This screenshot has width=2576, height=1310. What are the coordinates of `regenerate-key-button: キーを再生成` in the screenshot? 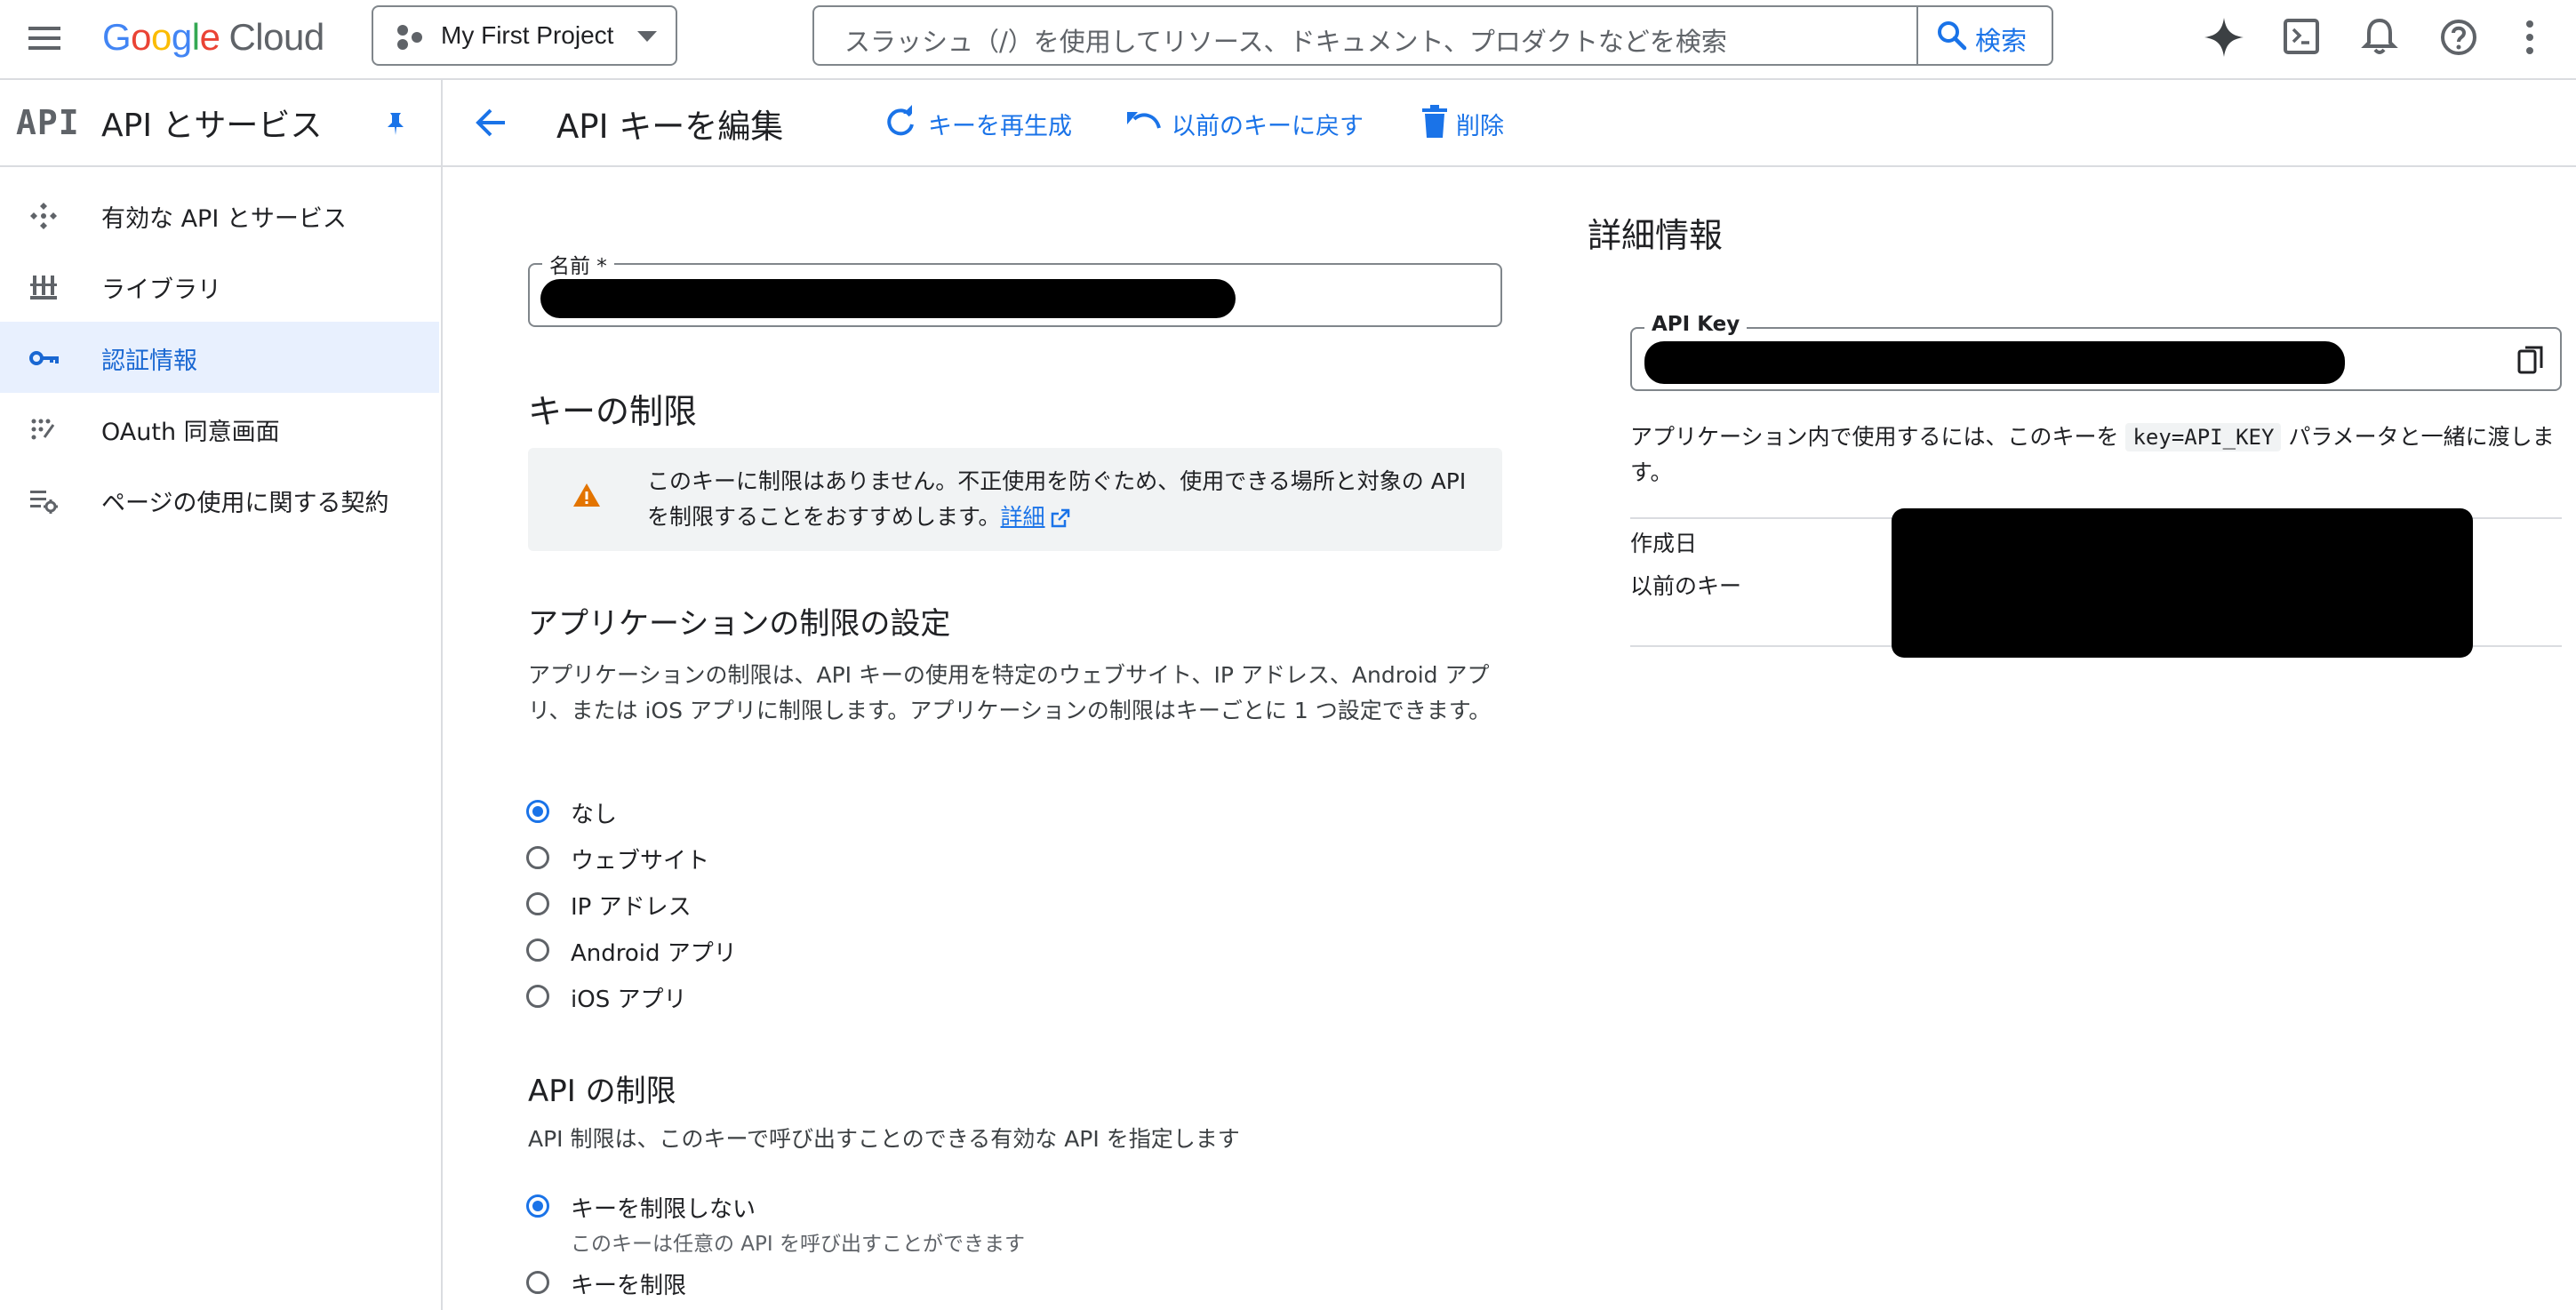 It's located at (990, 122).